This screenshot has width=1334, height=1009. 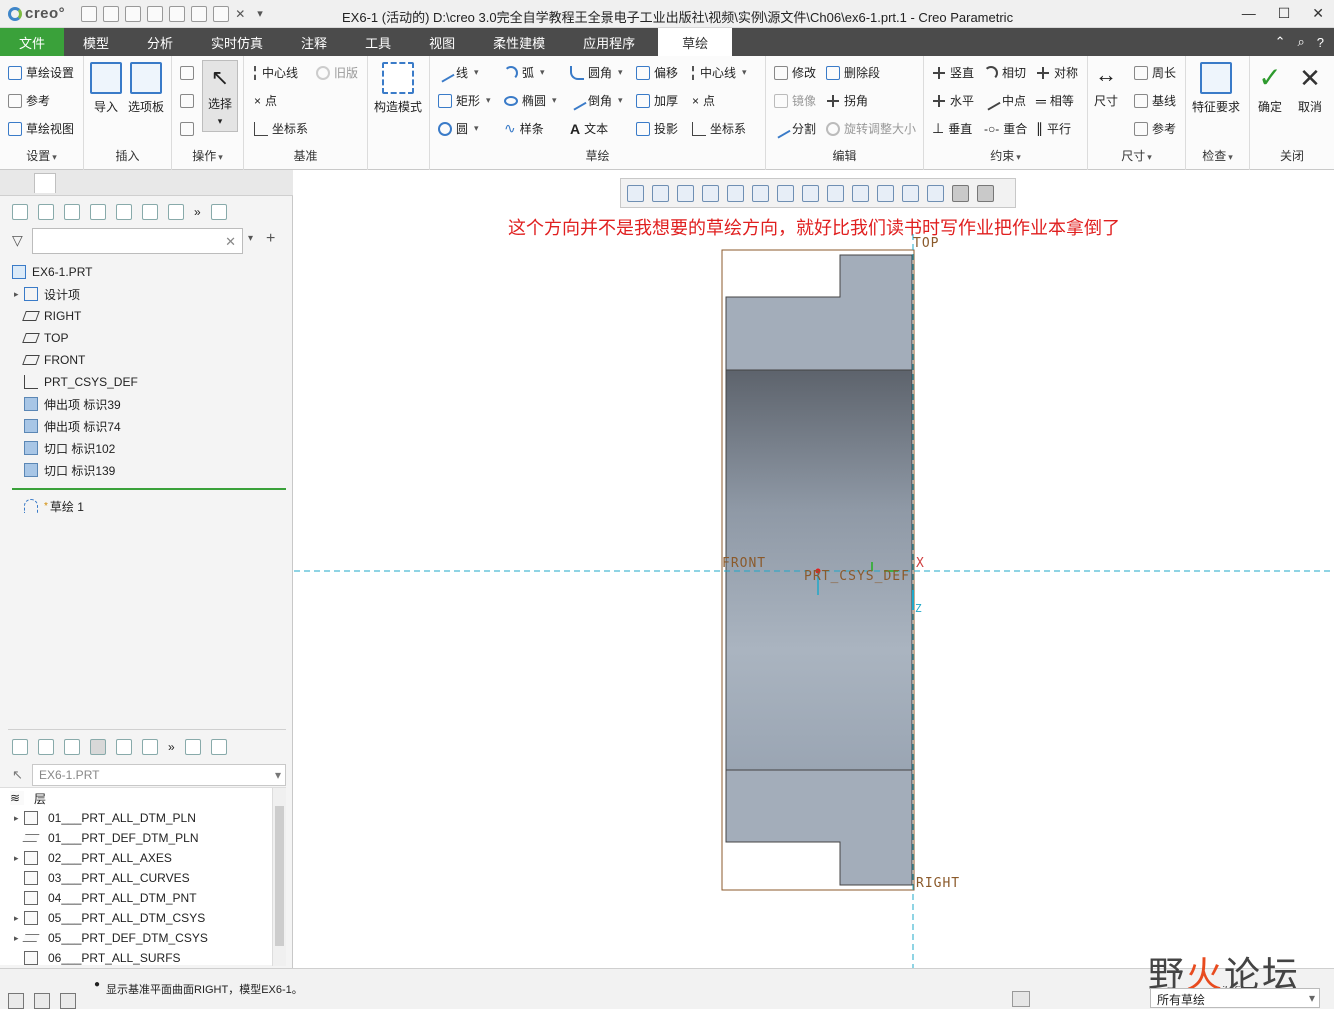 I want to click on group-label-dimension: 尺寸, so click(x=1136, y=155).